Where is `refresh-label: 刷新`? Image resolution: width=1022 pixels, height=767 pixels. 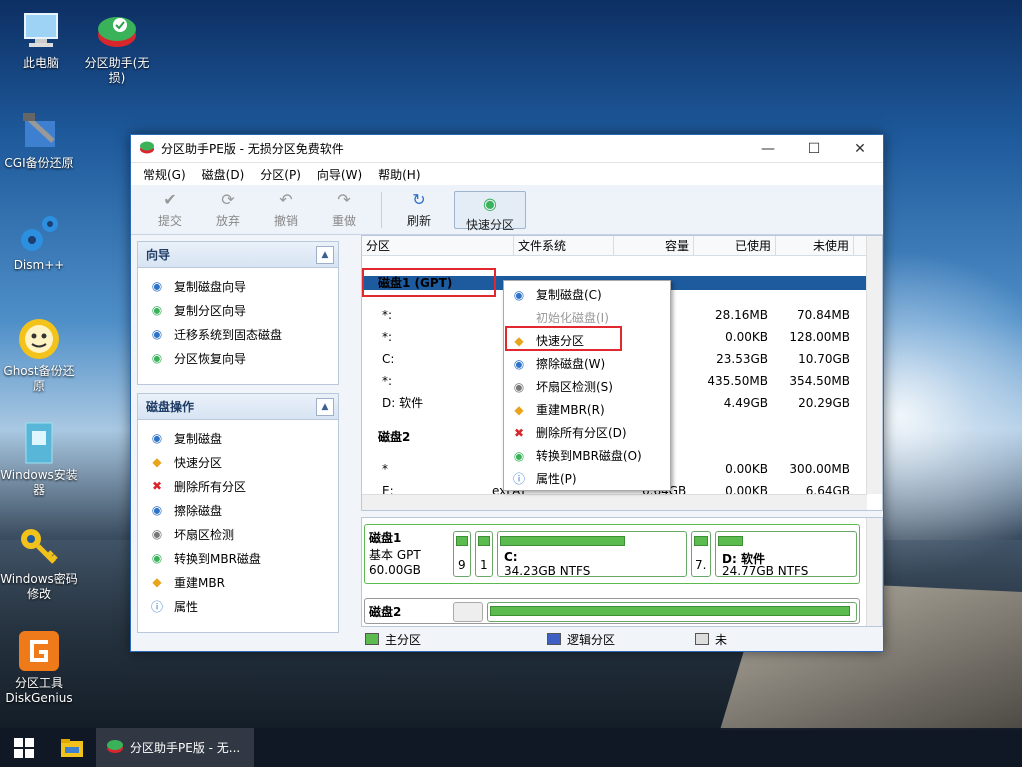 refresh-label: 刷新 is located at coordinates (418, 221).